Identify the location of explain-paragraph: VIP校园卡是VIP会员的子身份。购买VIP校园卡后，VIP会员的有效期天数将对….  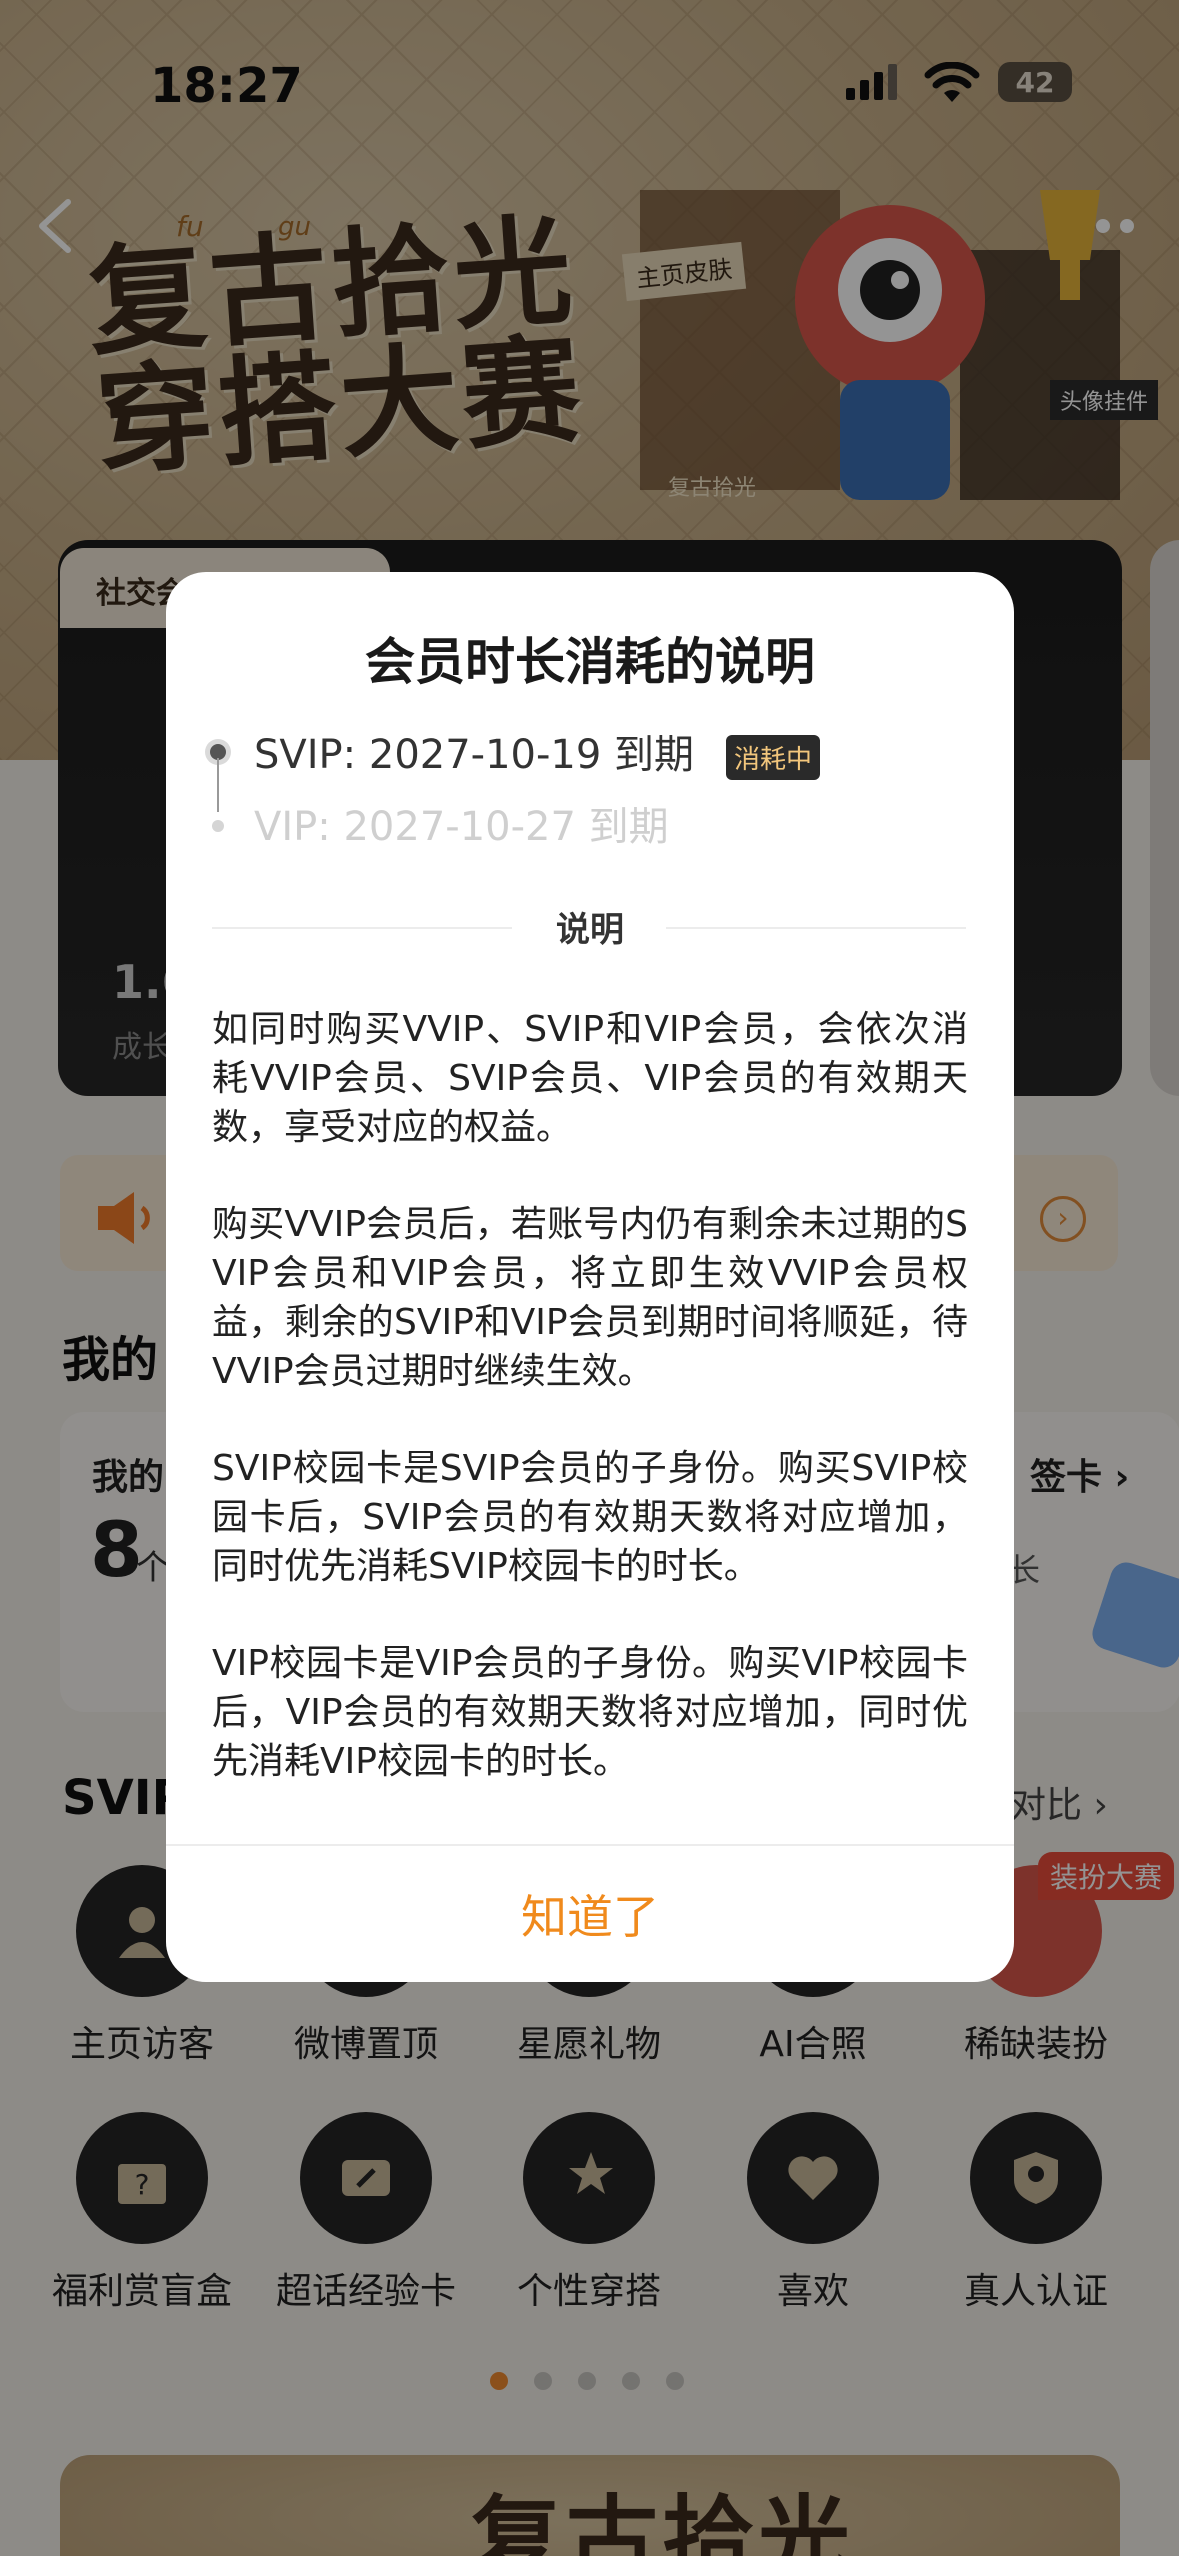
(590, 1712).